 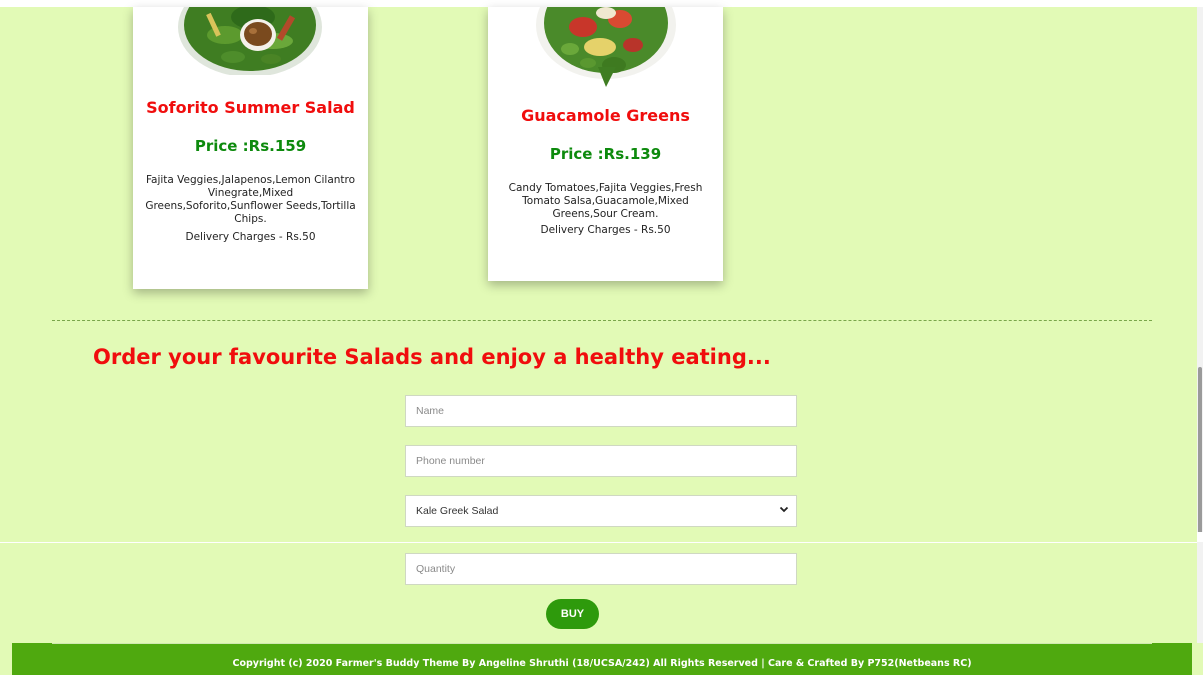 I want to click on footer-line, so click(x=602, y=643).